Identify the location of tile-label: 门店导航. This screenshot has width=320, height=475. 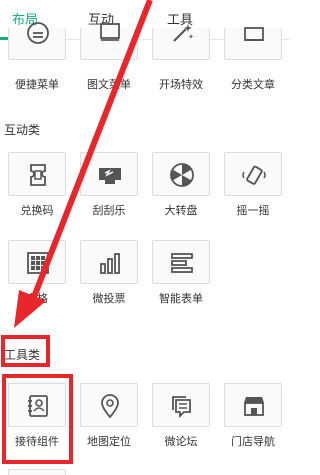
(253, 441).